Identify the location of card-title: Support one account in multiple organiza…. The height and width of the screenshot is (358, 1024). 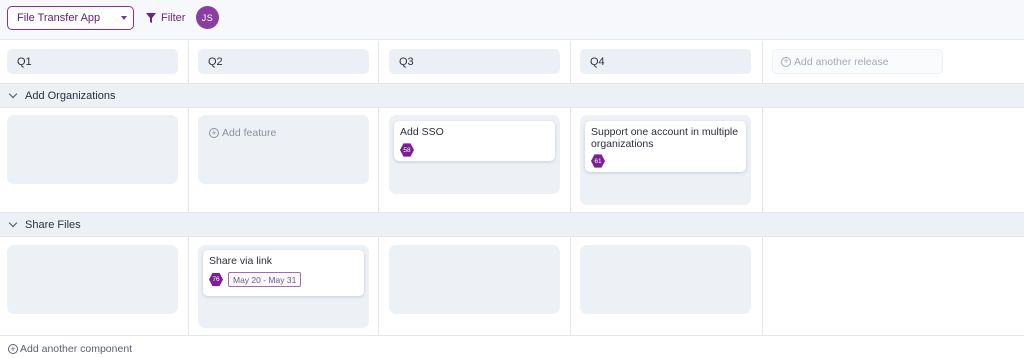
(665, 138).